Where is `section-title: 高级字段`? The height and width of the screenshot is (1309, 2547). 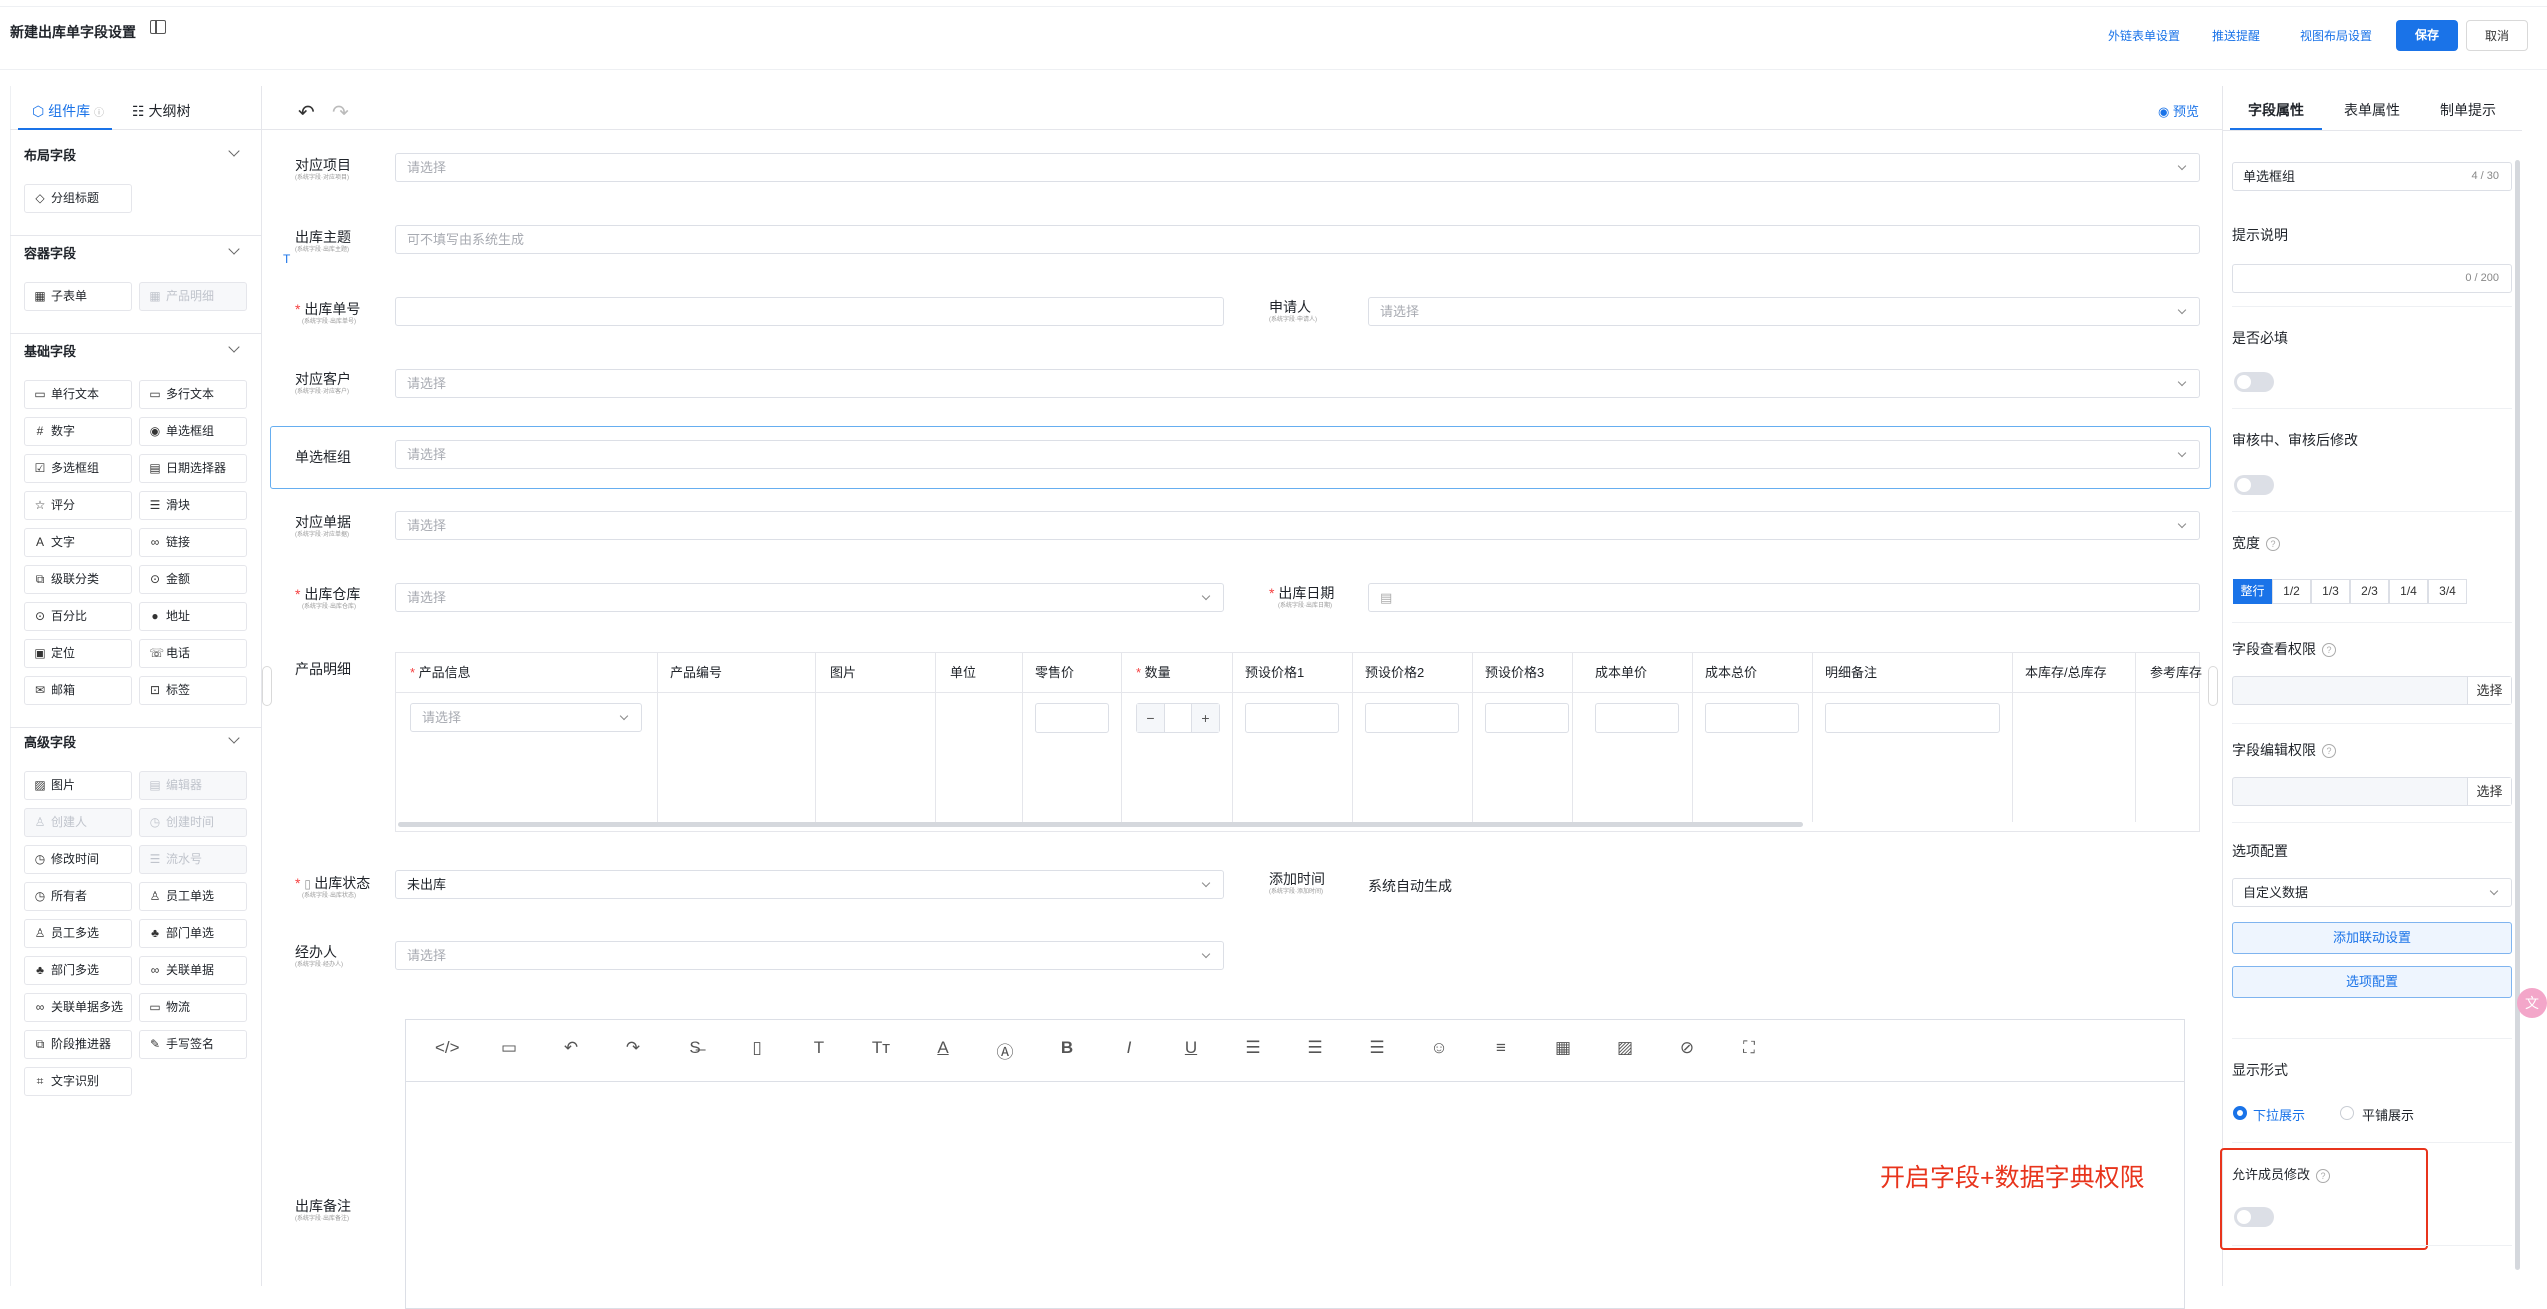
section-title: 高级字段 is located at coordinates (50, 741).